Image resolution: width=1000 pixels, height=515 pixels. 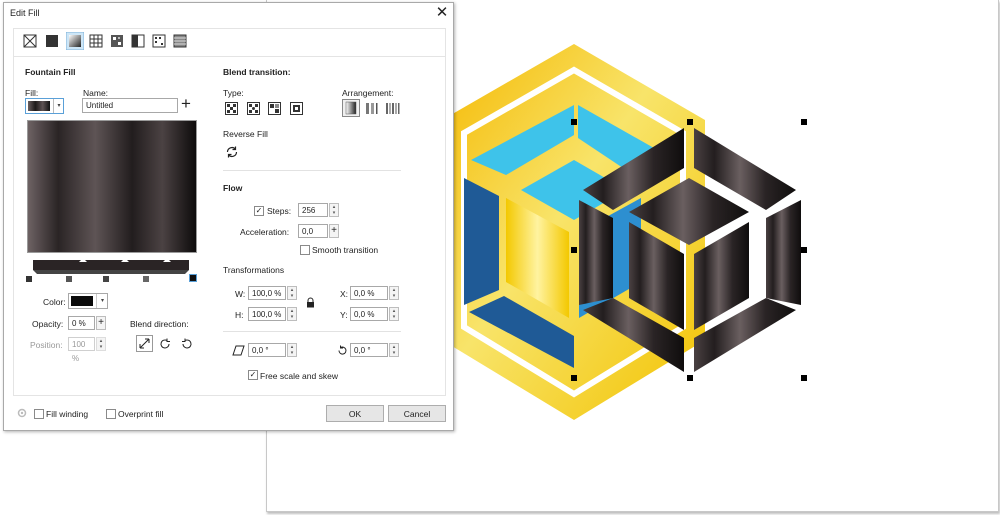 What do you see at coordinates (305, 250) in the screenshot?
I see `smooth-transition-checkbox` at bounding box center [305, 250].